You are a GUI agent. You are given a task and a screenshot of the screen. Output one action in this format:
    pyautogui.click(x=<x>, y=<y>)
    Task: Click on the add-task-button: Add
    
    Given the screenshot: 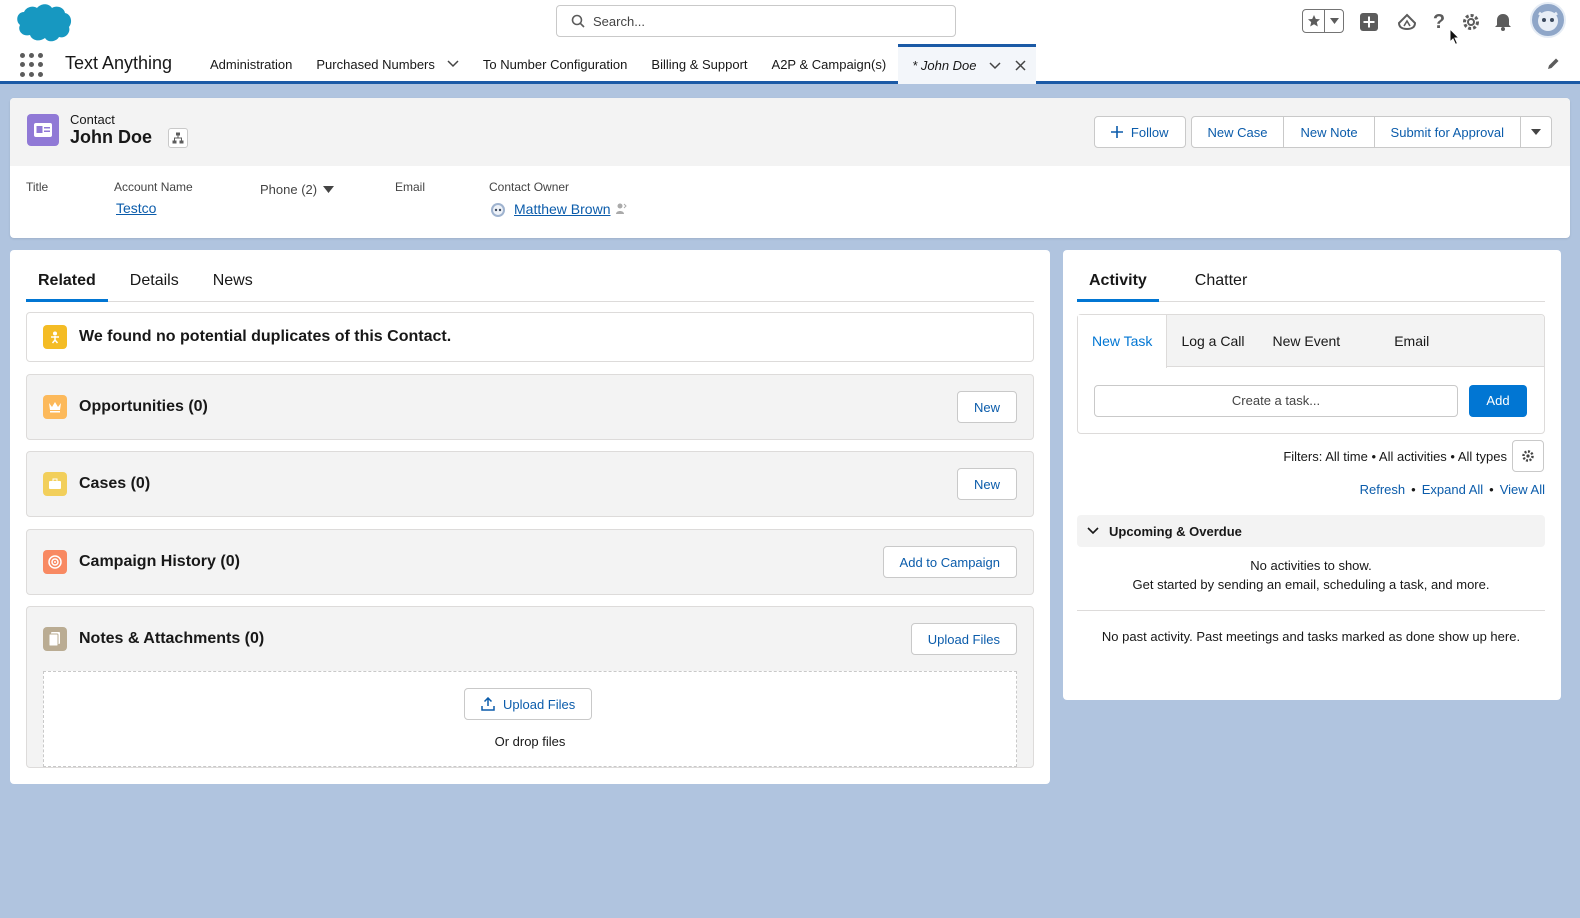 What is the action you would take?
    pyautogui.click(x=1498, y=401)
    